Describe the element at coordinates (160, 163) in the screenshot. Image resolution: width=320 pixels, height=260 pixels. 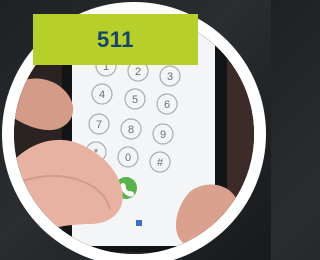
I see `key-label: #` at that location.